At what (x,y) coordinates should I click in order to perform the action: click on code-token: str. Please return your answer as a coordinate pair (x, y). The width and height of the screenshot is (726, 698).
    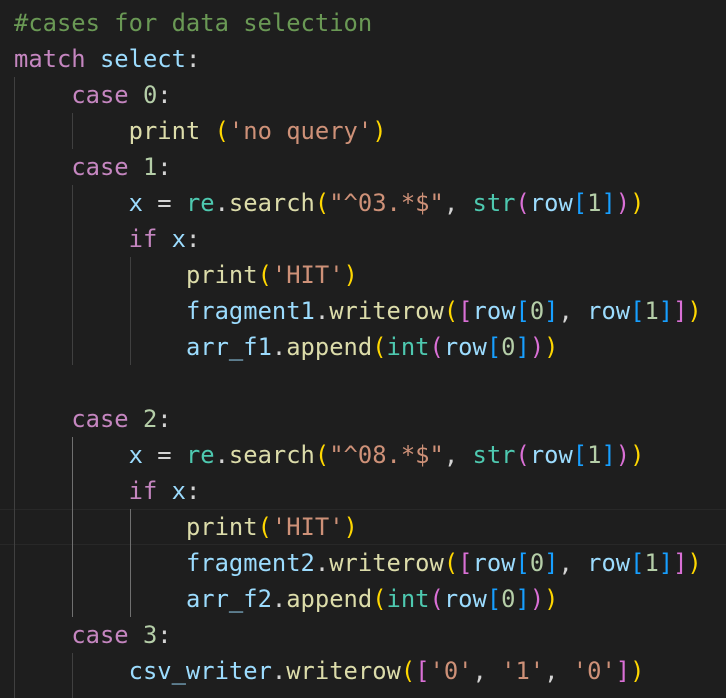
    Looking at the image, I should click on (494, 455).